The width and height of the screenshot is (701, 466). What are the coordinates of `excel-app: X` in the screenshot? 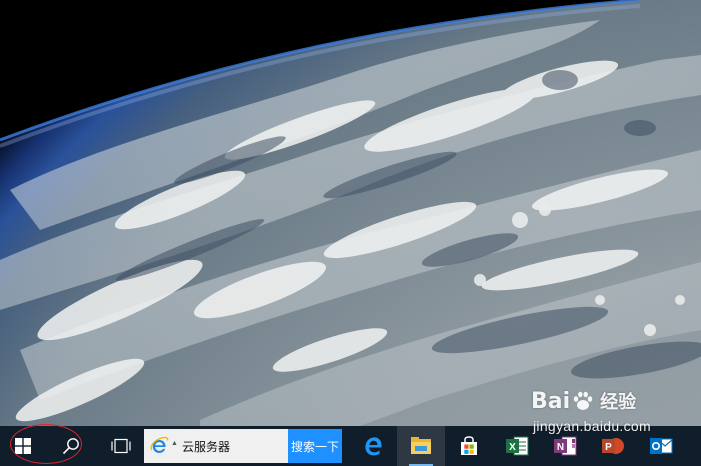 It's located at (517, 446).